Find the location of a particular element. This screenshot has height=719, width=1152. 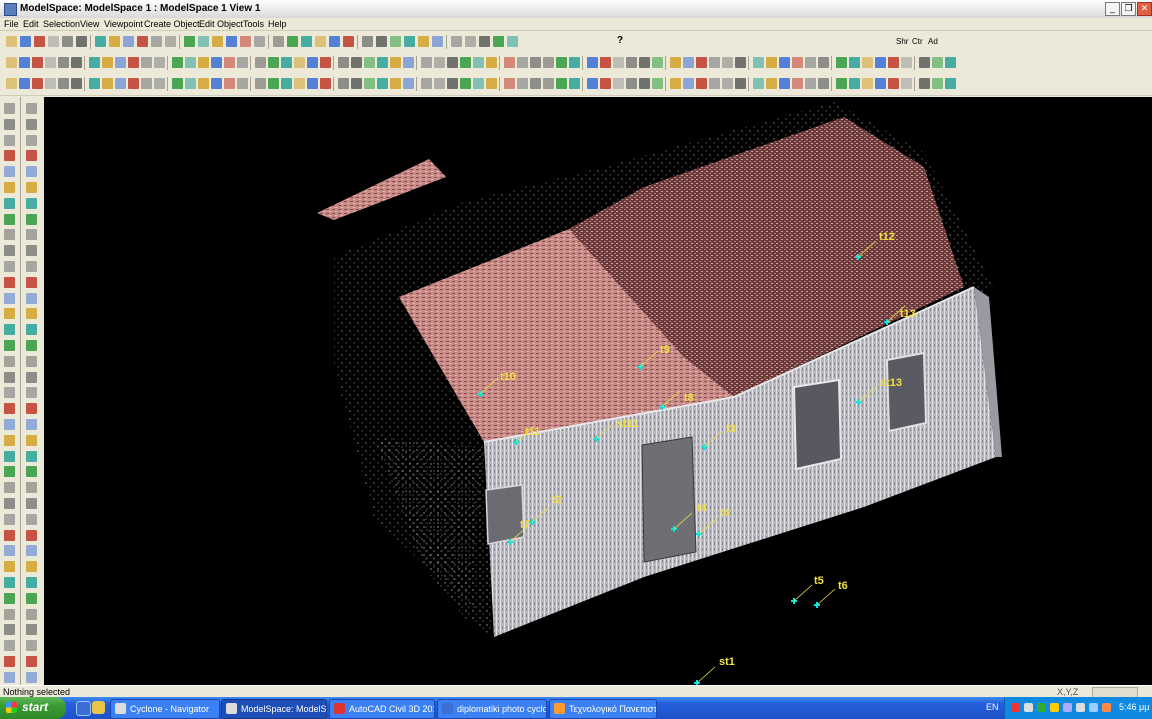

target-label-t7: t7 is located at coordinates (525, 525).